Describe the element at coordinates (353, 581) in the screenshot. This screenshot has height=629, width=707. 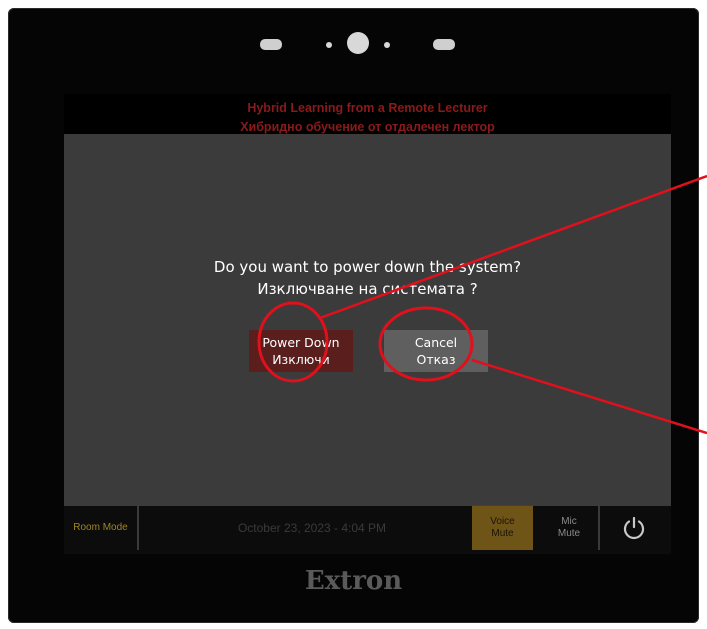
I see `extron-logo: Extron` at that location.